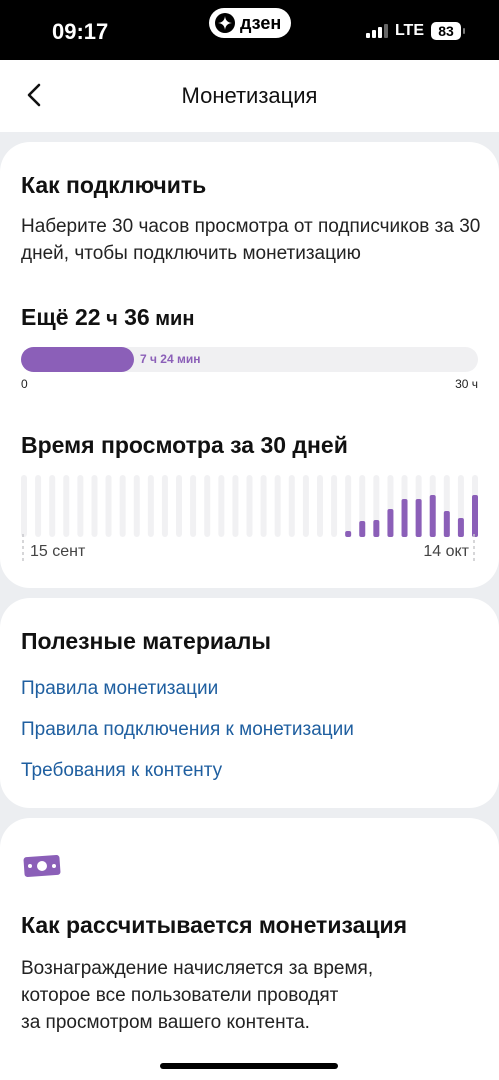  I want to click on status-indicators: LTE 83, so click(415, 31).